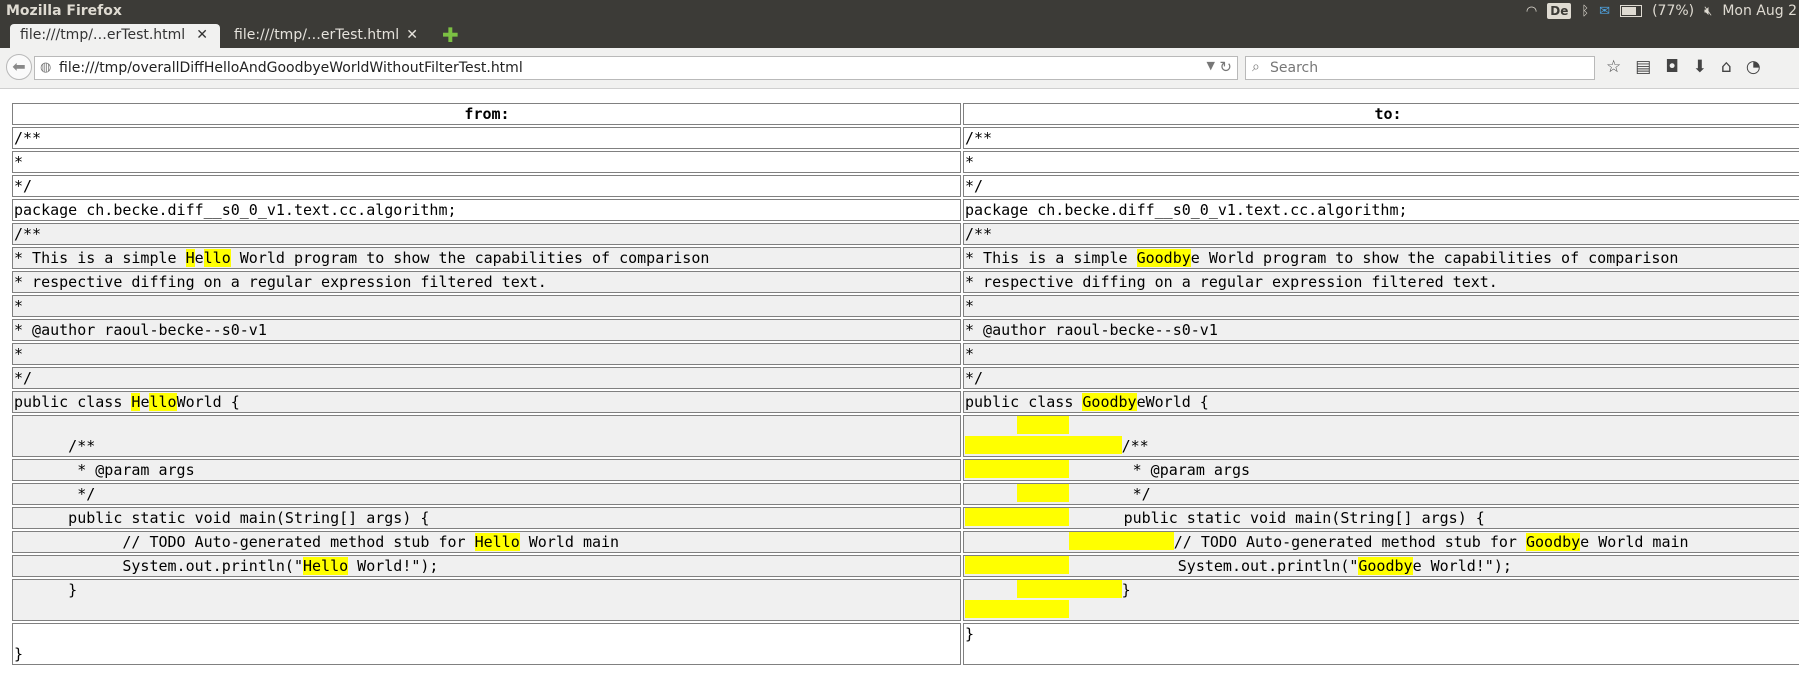 The width and height of the screenshot is (1799, 698). Describe the element at coordinates (1349, 542) in the screenshot. I see `code-text: // TODO Auto-generated method stub for` at that location.